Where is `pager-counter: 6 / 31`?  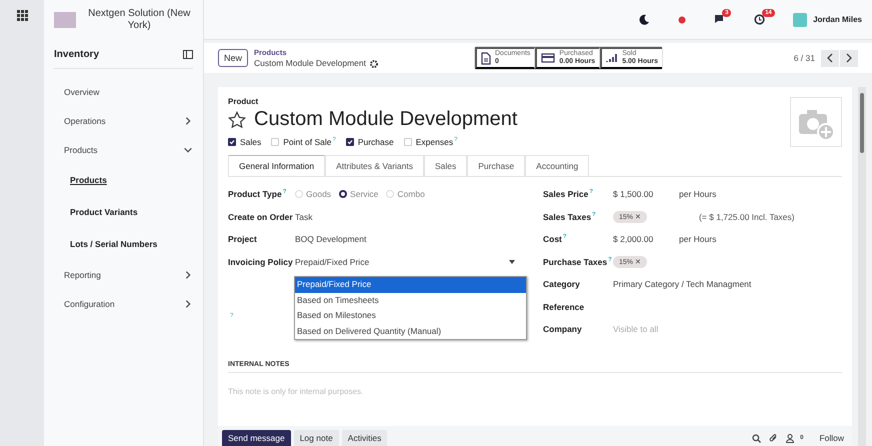 pager-counter: 6 / 31 is located at coordinates (804, 58).